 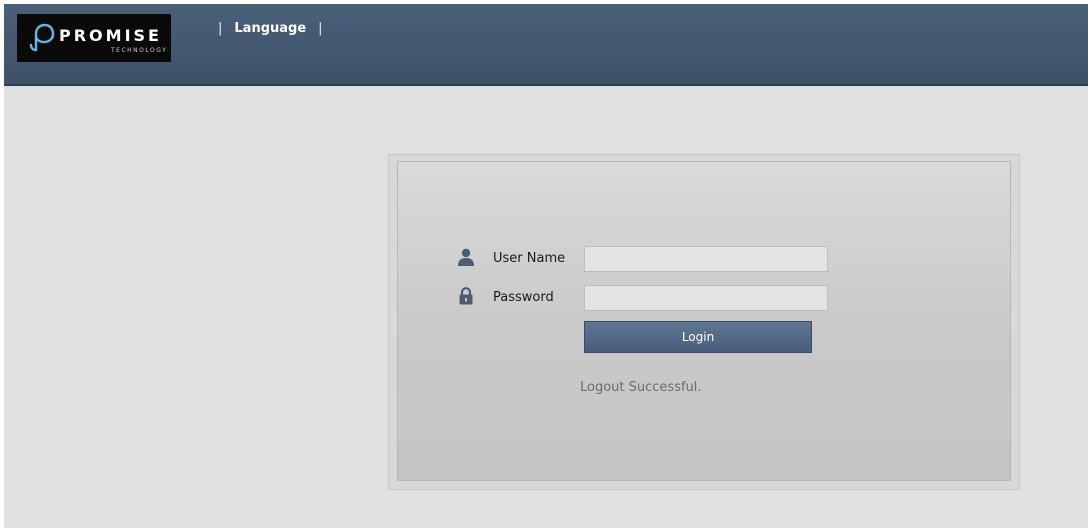 I want to click on password-label: Password, so click(x=523, y=297).